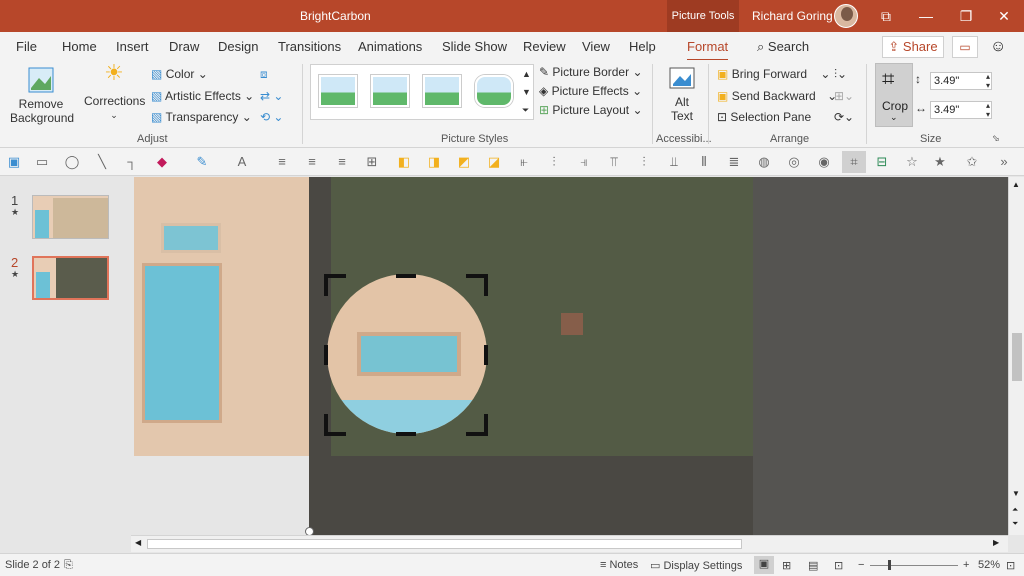  Describe the element at coordinates (764, 162) in the screenshot. I see `merge-shapes-icon: ◍` at that location.